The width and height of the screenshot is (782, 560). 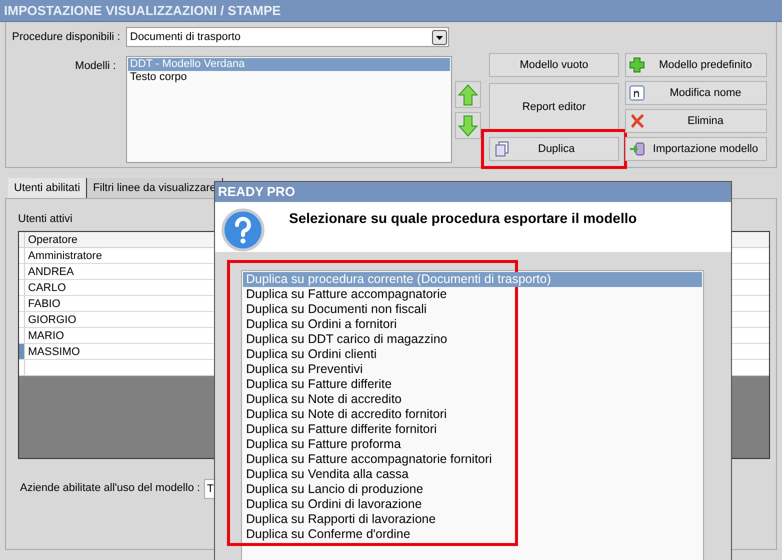 I want to click on action-button: Modello predefinito, so click(x=696, y=65).